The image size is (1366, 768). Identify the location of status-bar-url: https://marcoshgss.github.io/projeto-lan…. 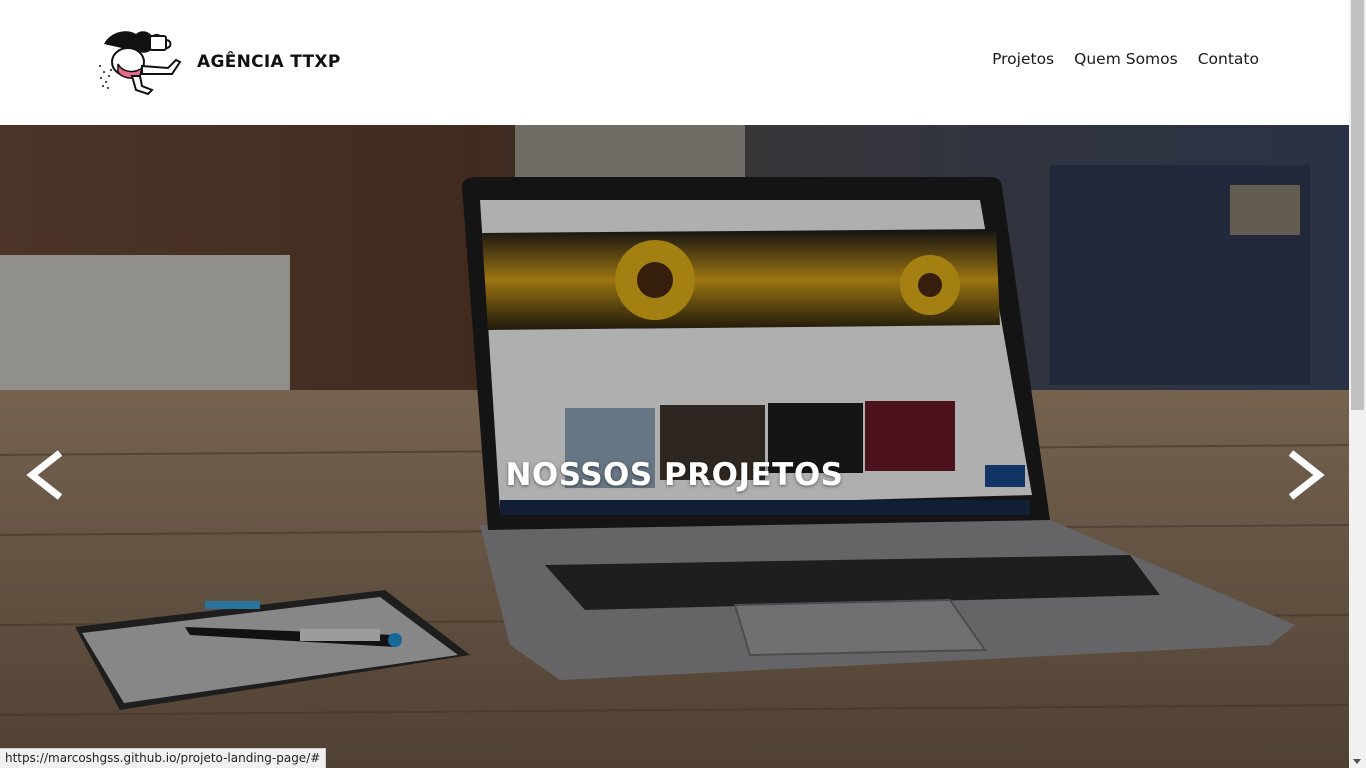
(163, 758).